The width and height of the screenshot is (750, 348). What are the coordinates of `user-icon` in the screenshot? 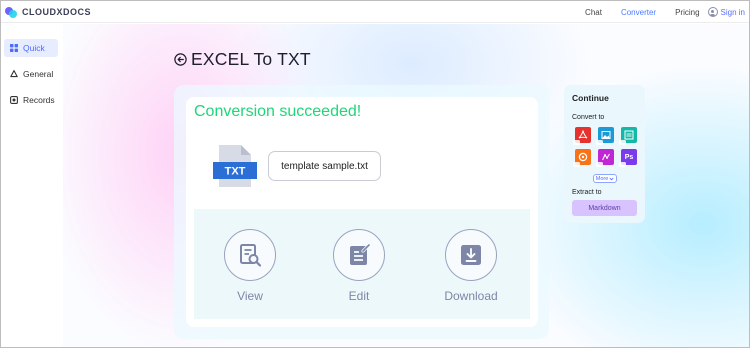 It's located at (712, 12).